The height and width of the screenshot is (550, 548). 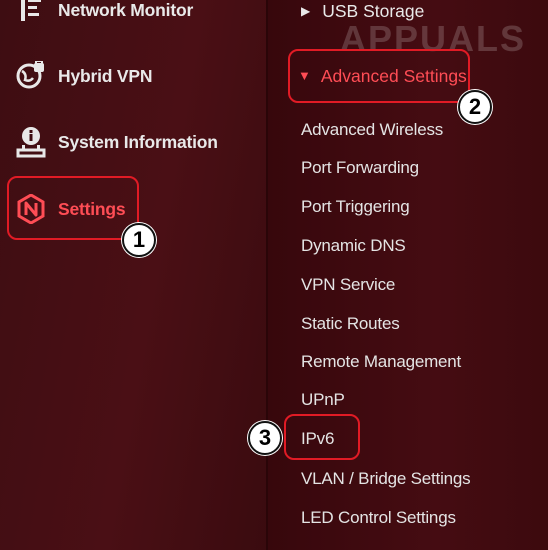 I want to click on sidebar-item-label: Hybrid VPN, so click(x=105, y=75).